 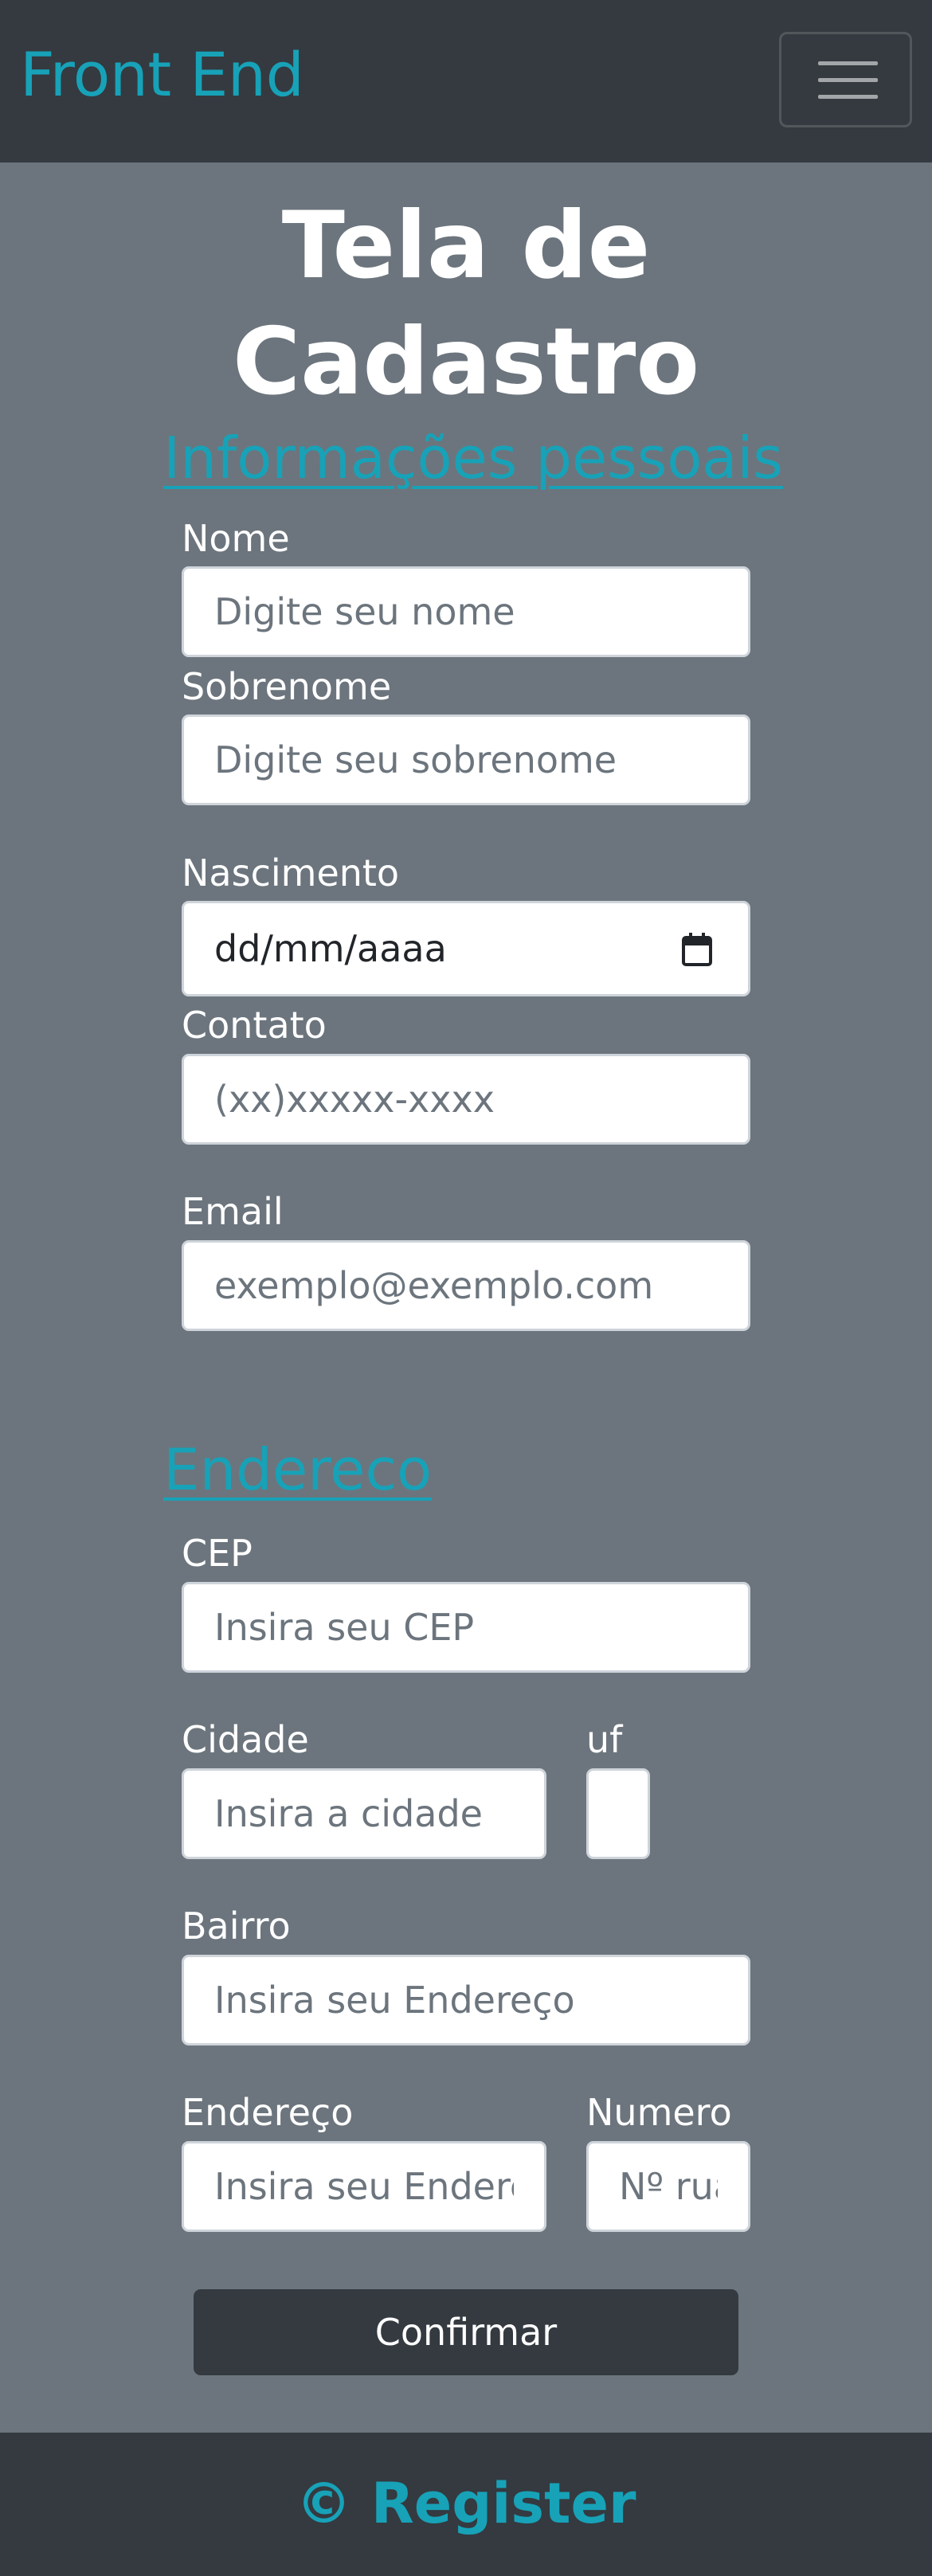 I want to click on cep-input, so click(x=466, y=1627).